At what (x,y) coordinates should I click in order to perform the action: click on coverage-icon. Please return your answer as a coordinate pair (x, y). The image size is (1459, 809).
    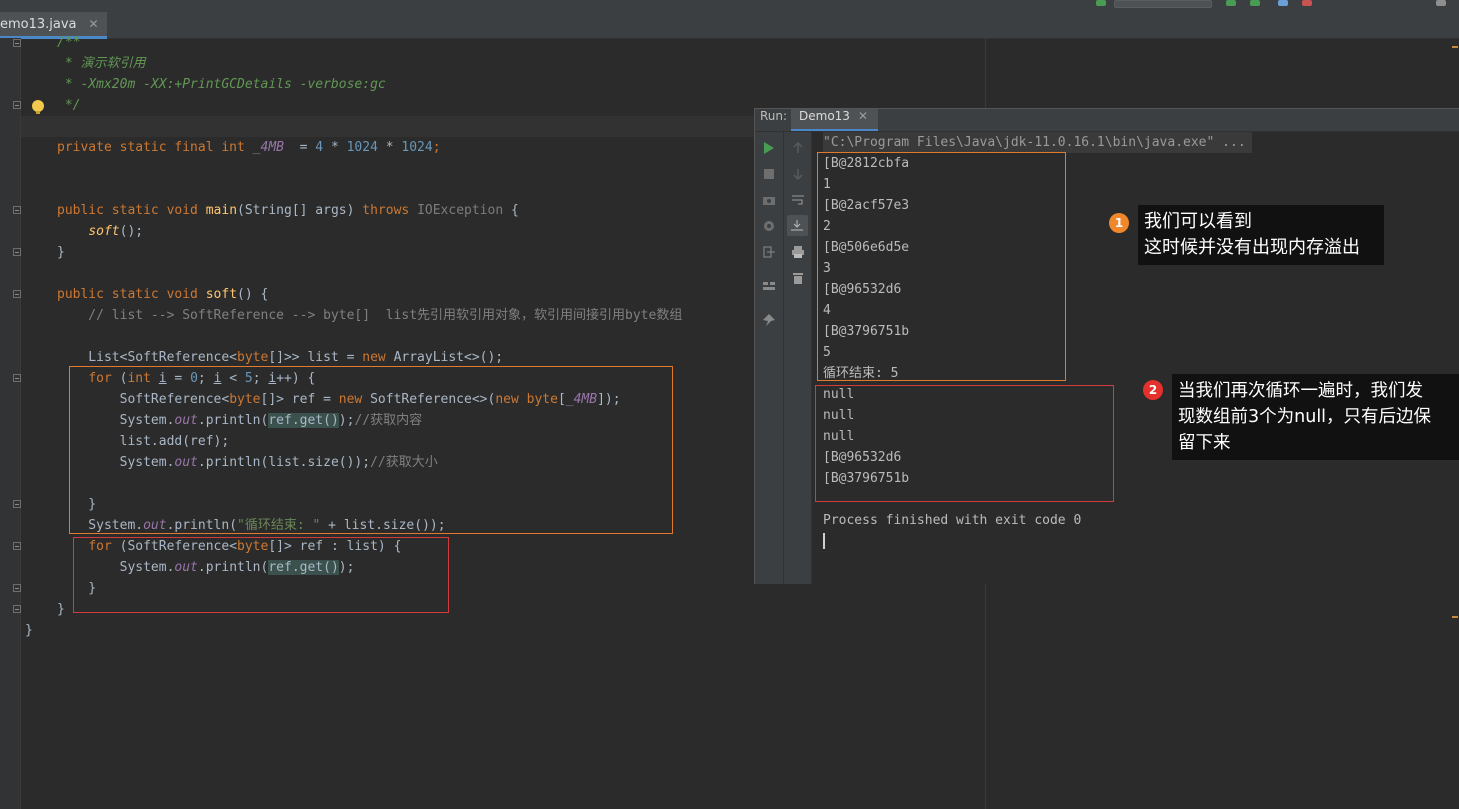
    Looking at the image, I should click on (1255, 3).